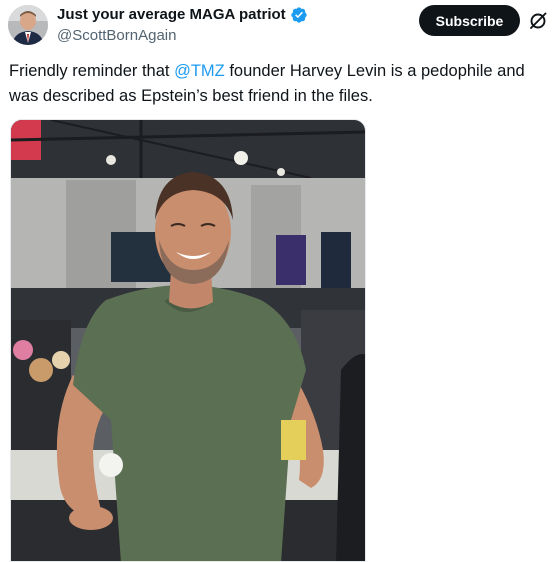 Image resolution: width=560 pixels, height=562 pixels. Describe the element at coordinates (28, 25) in the screenshot. I see `avatar` at that location.